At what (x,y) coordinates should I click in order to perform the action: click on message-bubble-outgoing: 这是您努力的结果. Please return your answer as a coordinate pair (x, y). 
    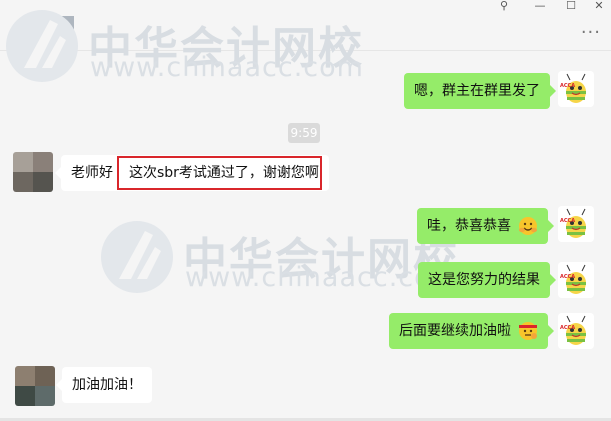
    Looking at the image, I should click on (487, 280).